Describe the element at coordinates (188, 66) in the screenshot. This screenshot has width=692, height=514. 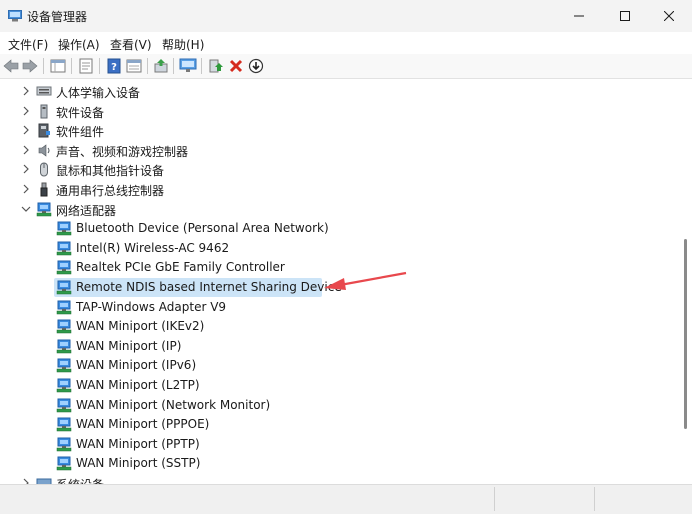
I see `scan-hardware-button` at that location.